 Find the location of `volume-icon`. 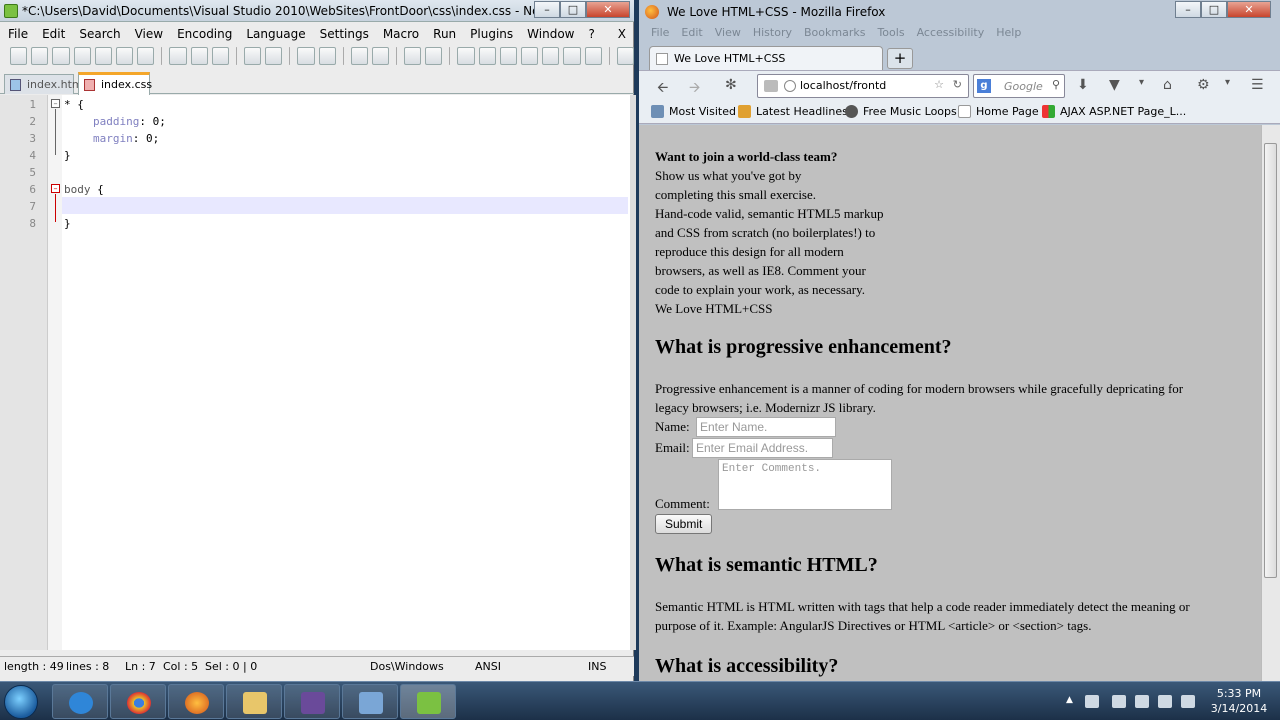

volume-icon is located at coordinates (1119, 701).